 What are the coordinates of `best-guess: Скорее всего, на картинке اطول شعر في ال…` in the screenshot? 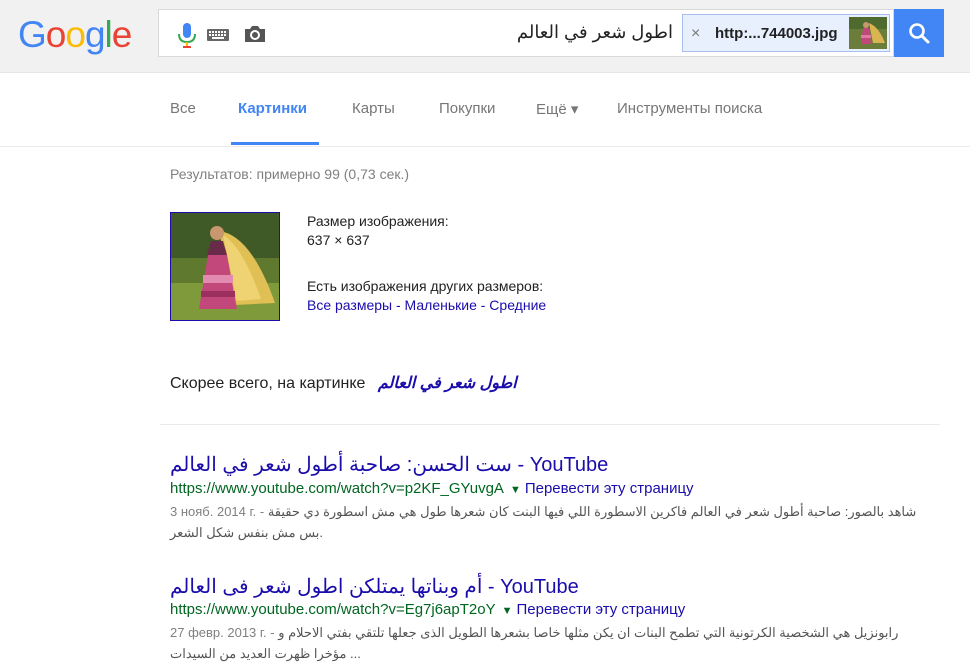 It's located at (343, 383).